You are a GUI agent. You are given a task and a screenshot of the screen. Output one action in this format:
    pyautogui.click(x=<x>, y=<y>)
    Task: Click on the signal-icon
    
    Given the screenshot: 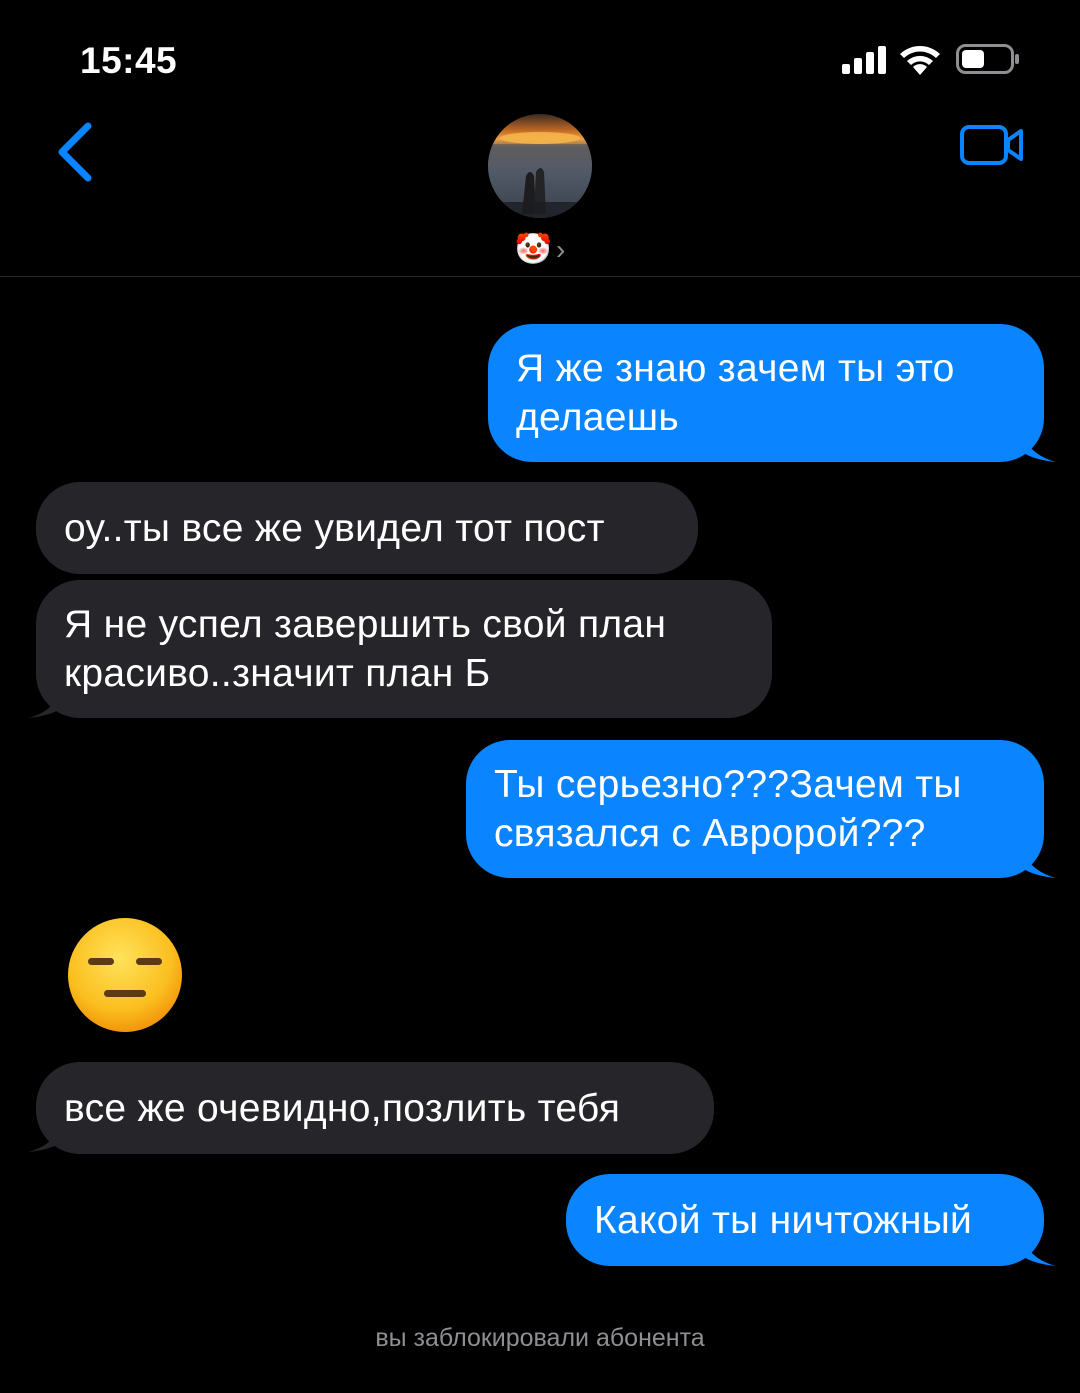 What is the action you would take?
    pyautogui.click(x=864, y=60)
    